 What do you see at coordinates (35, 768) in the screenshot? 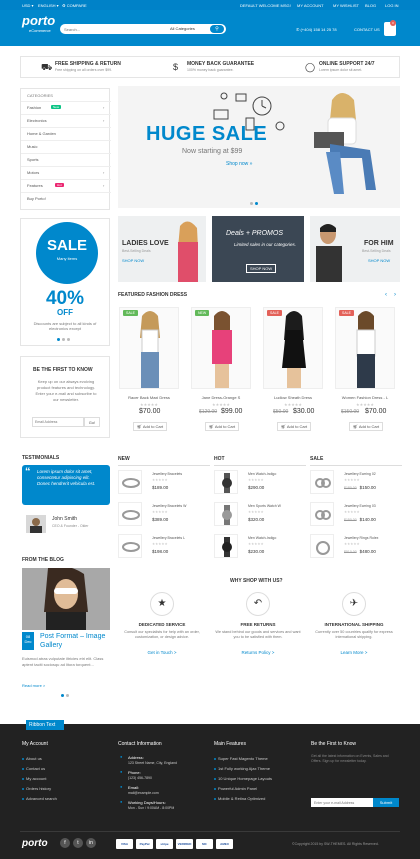
I see `footer-link: Contact us` at bounding box center [35, 768].